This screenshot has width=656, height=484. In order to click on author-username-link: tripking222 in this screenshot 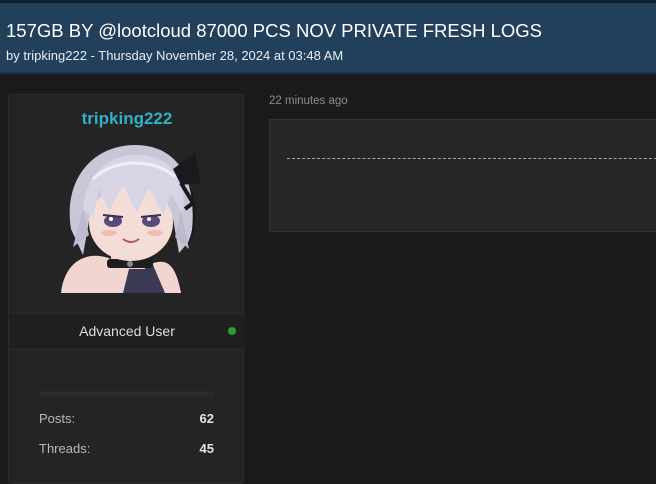, I will do `click(127, 119)`.